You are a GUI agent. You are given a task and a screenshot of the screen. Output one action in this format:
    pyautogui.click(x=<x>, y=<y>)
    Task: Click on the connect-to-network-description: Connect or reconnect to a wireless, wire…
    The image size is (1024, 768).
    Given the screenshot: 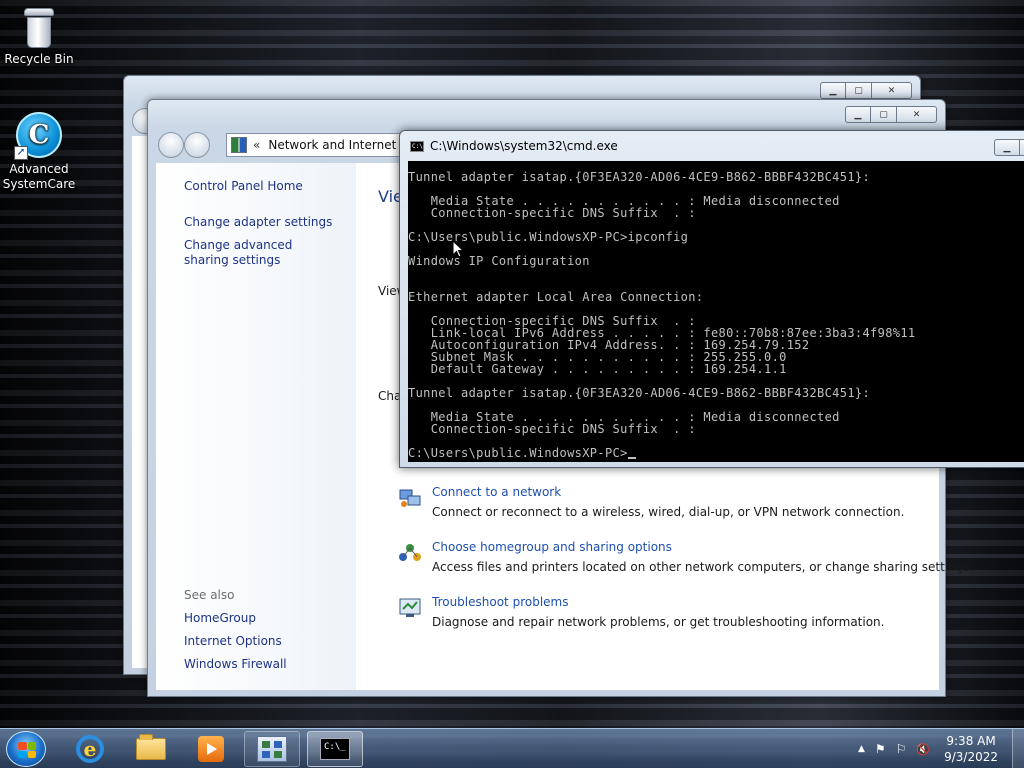 What is the action you would take?
    pyautogui.click(x=668, y=512)
    